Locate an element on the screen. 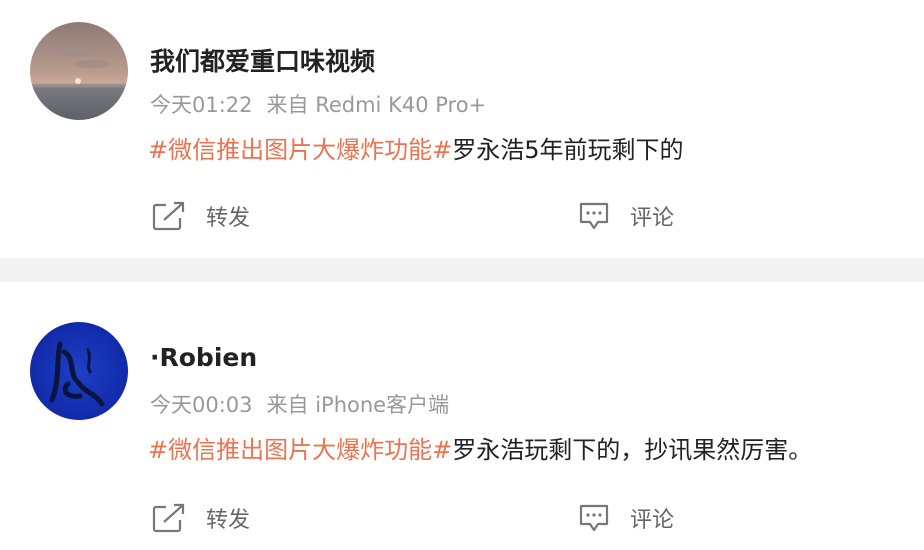 This screenshot has width=924, height=550. post-content: #微信推出图片大爆炸功能#罗永浩玩剩下的，抄讯果然厉害。 is located at coordinates (480, 447).